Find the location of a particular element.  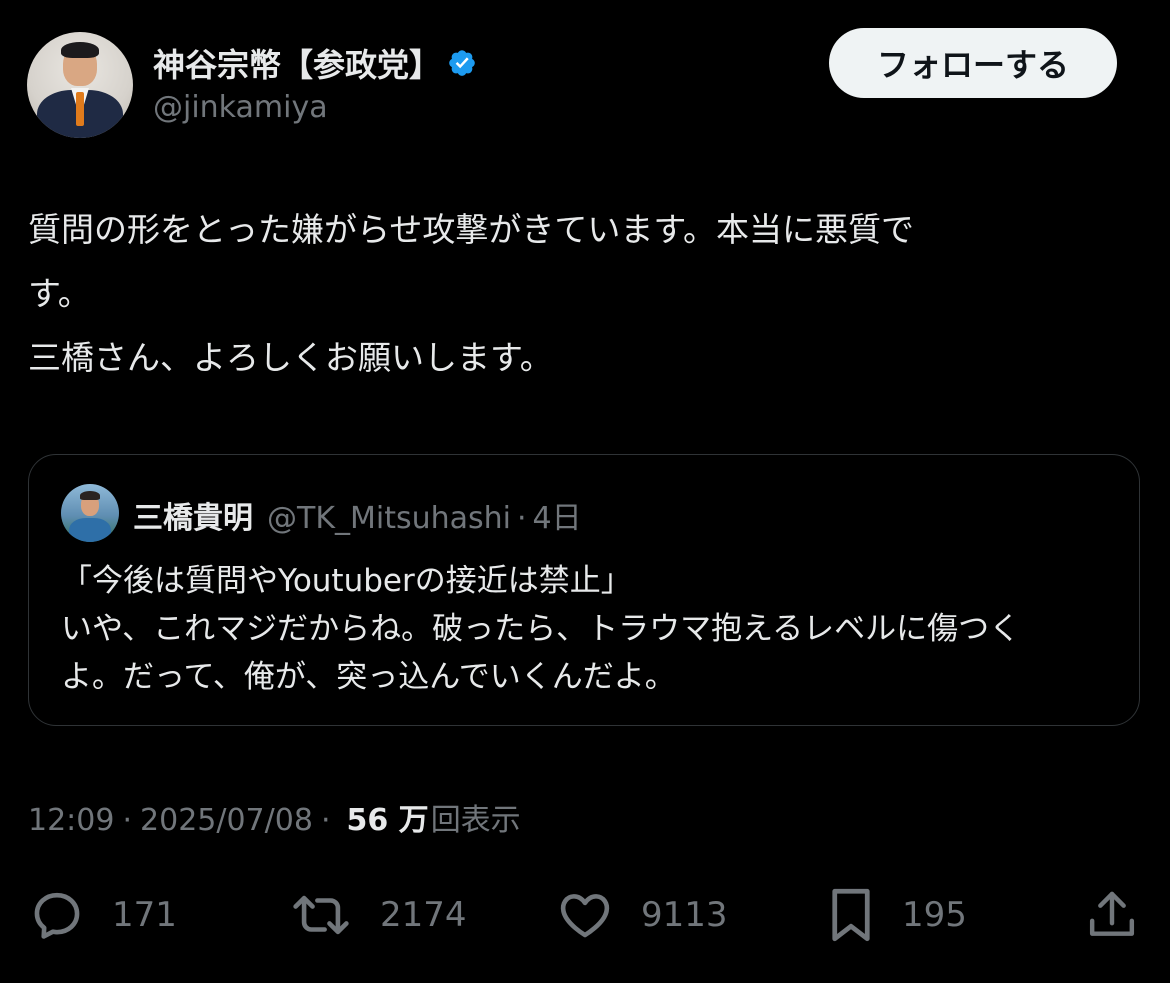

action-bar: 171 2174 9113 195 is located at coordinates (585, 915).